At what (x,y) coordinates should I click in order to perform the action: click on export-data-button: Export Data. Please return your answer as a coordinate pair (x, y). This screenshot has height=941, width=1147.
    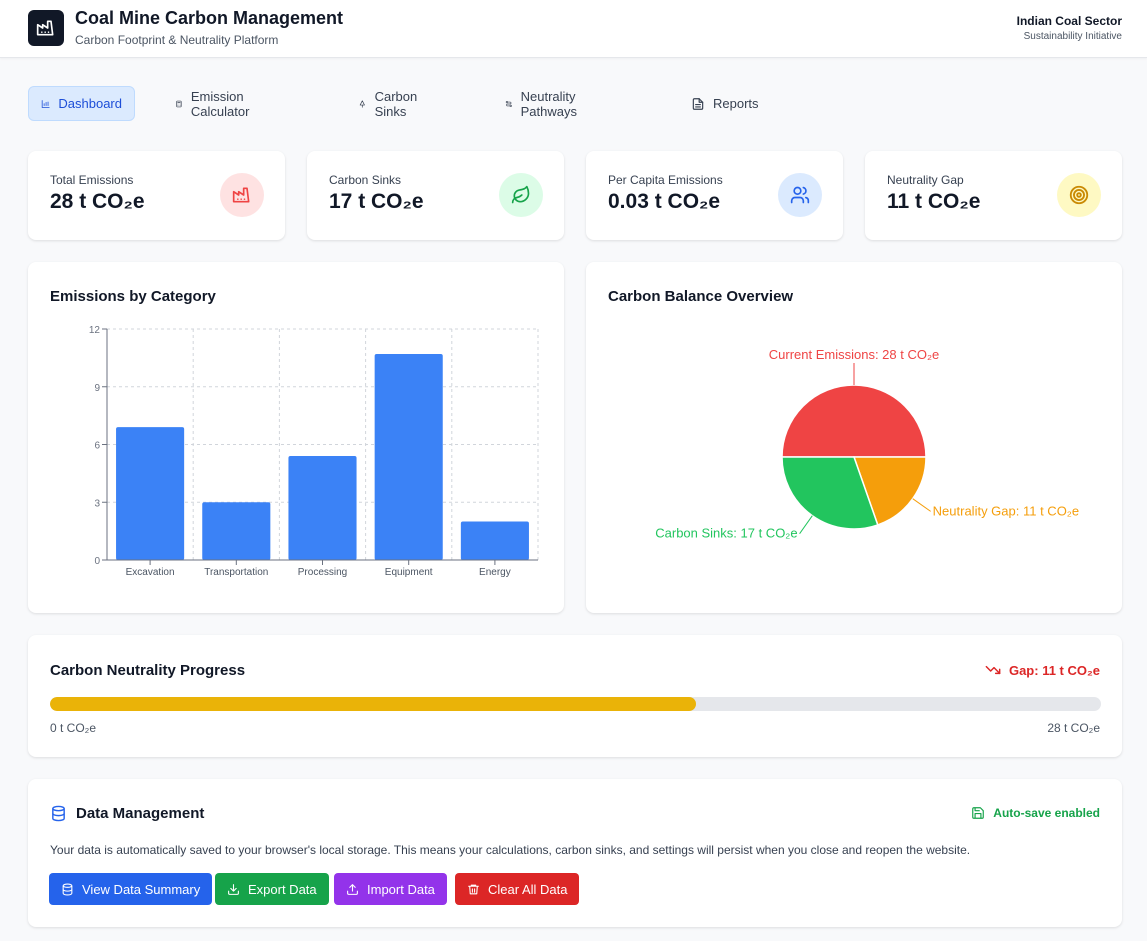
    Looking at the image, I should click on (272, 889).